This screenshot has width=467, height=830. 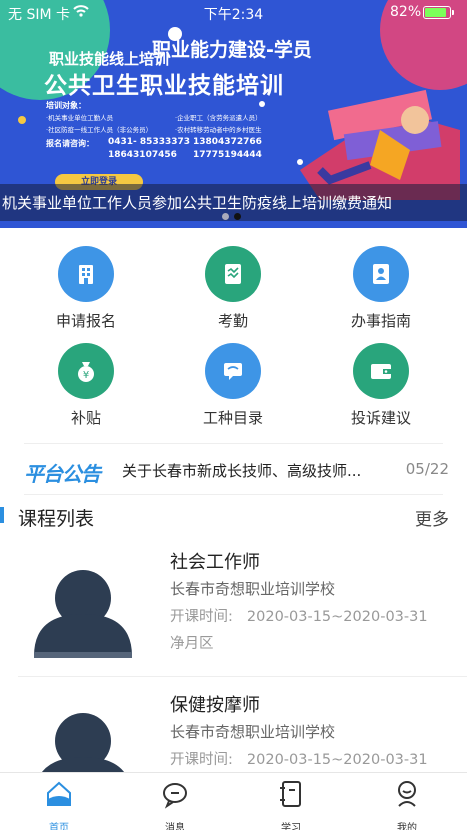 What do you see at coordinates (427, 469) in the screenshot?
I see `notice-date: 05/22` at bounding box center [427, 469].